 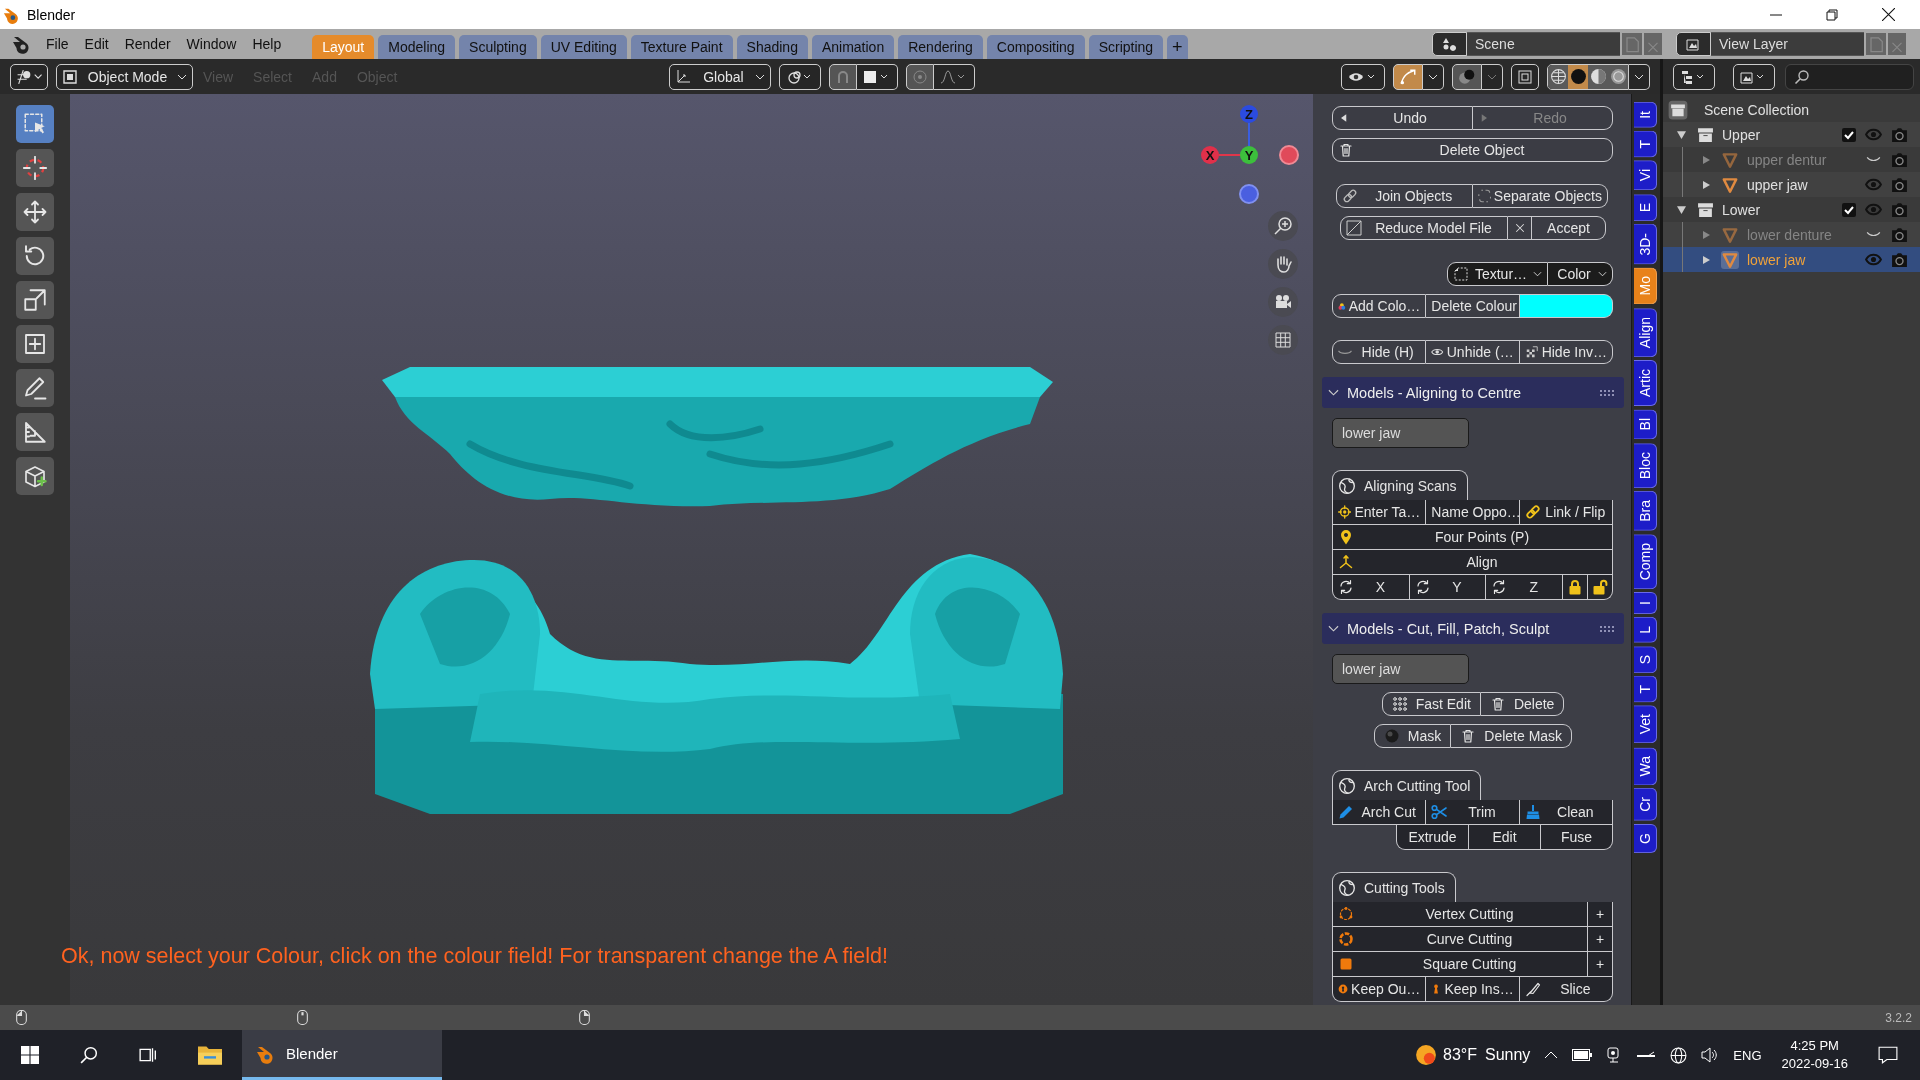 What do you see at coordinates (1566, 812) in the screenshot?
I see `tool-button: Clean` at bounding box center [1566, 812].